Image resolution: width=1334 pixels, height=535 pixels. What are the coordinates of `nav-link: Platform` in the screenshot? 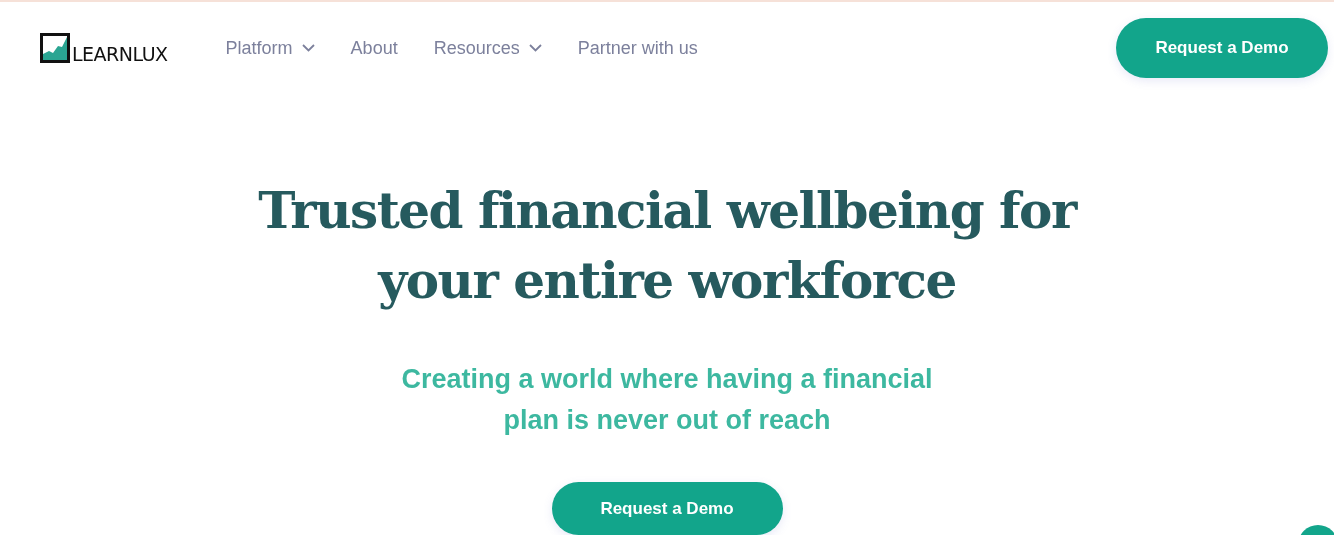 It's located at (270, 48).